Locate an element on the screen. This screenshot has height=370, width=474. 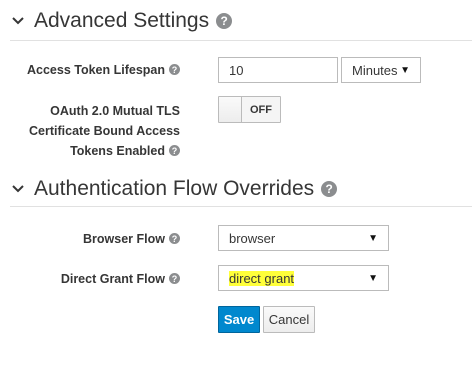
save-button: Save is located at coordinates (239, 319).